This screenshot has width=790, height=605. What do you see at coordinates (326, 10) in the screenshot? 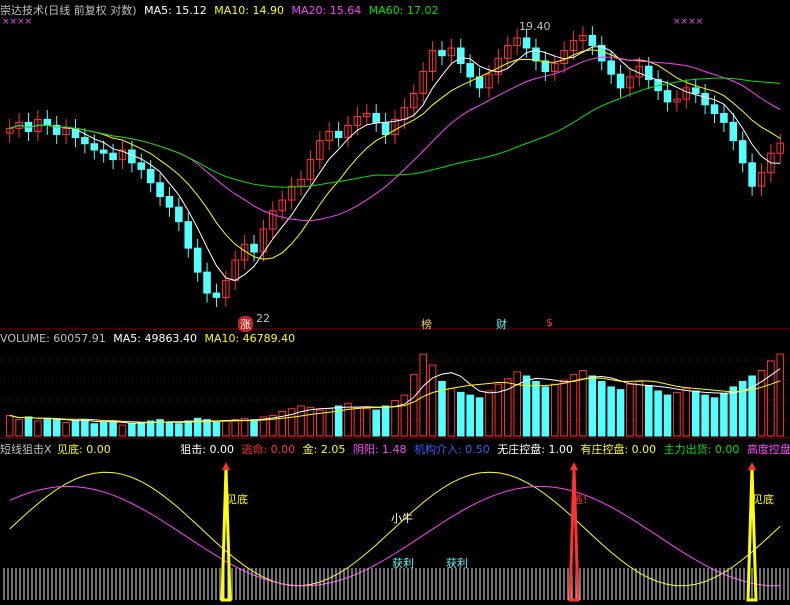
I see `ma20-readout: MA20: 15.64` at bounding box center [326, 10].